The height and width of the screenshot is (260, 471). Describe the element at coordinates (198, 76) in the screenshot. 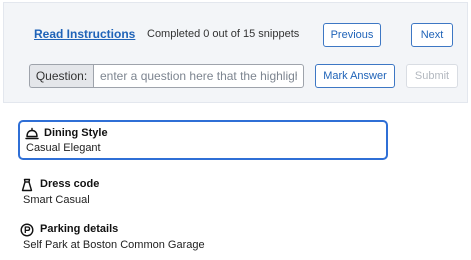

I see `question-input` at that location.